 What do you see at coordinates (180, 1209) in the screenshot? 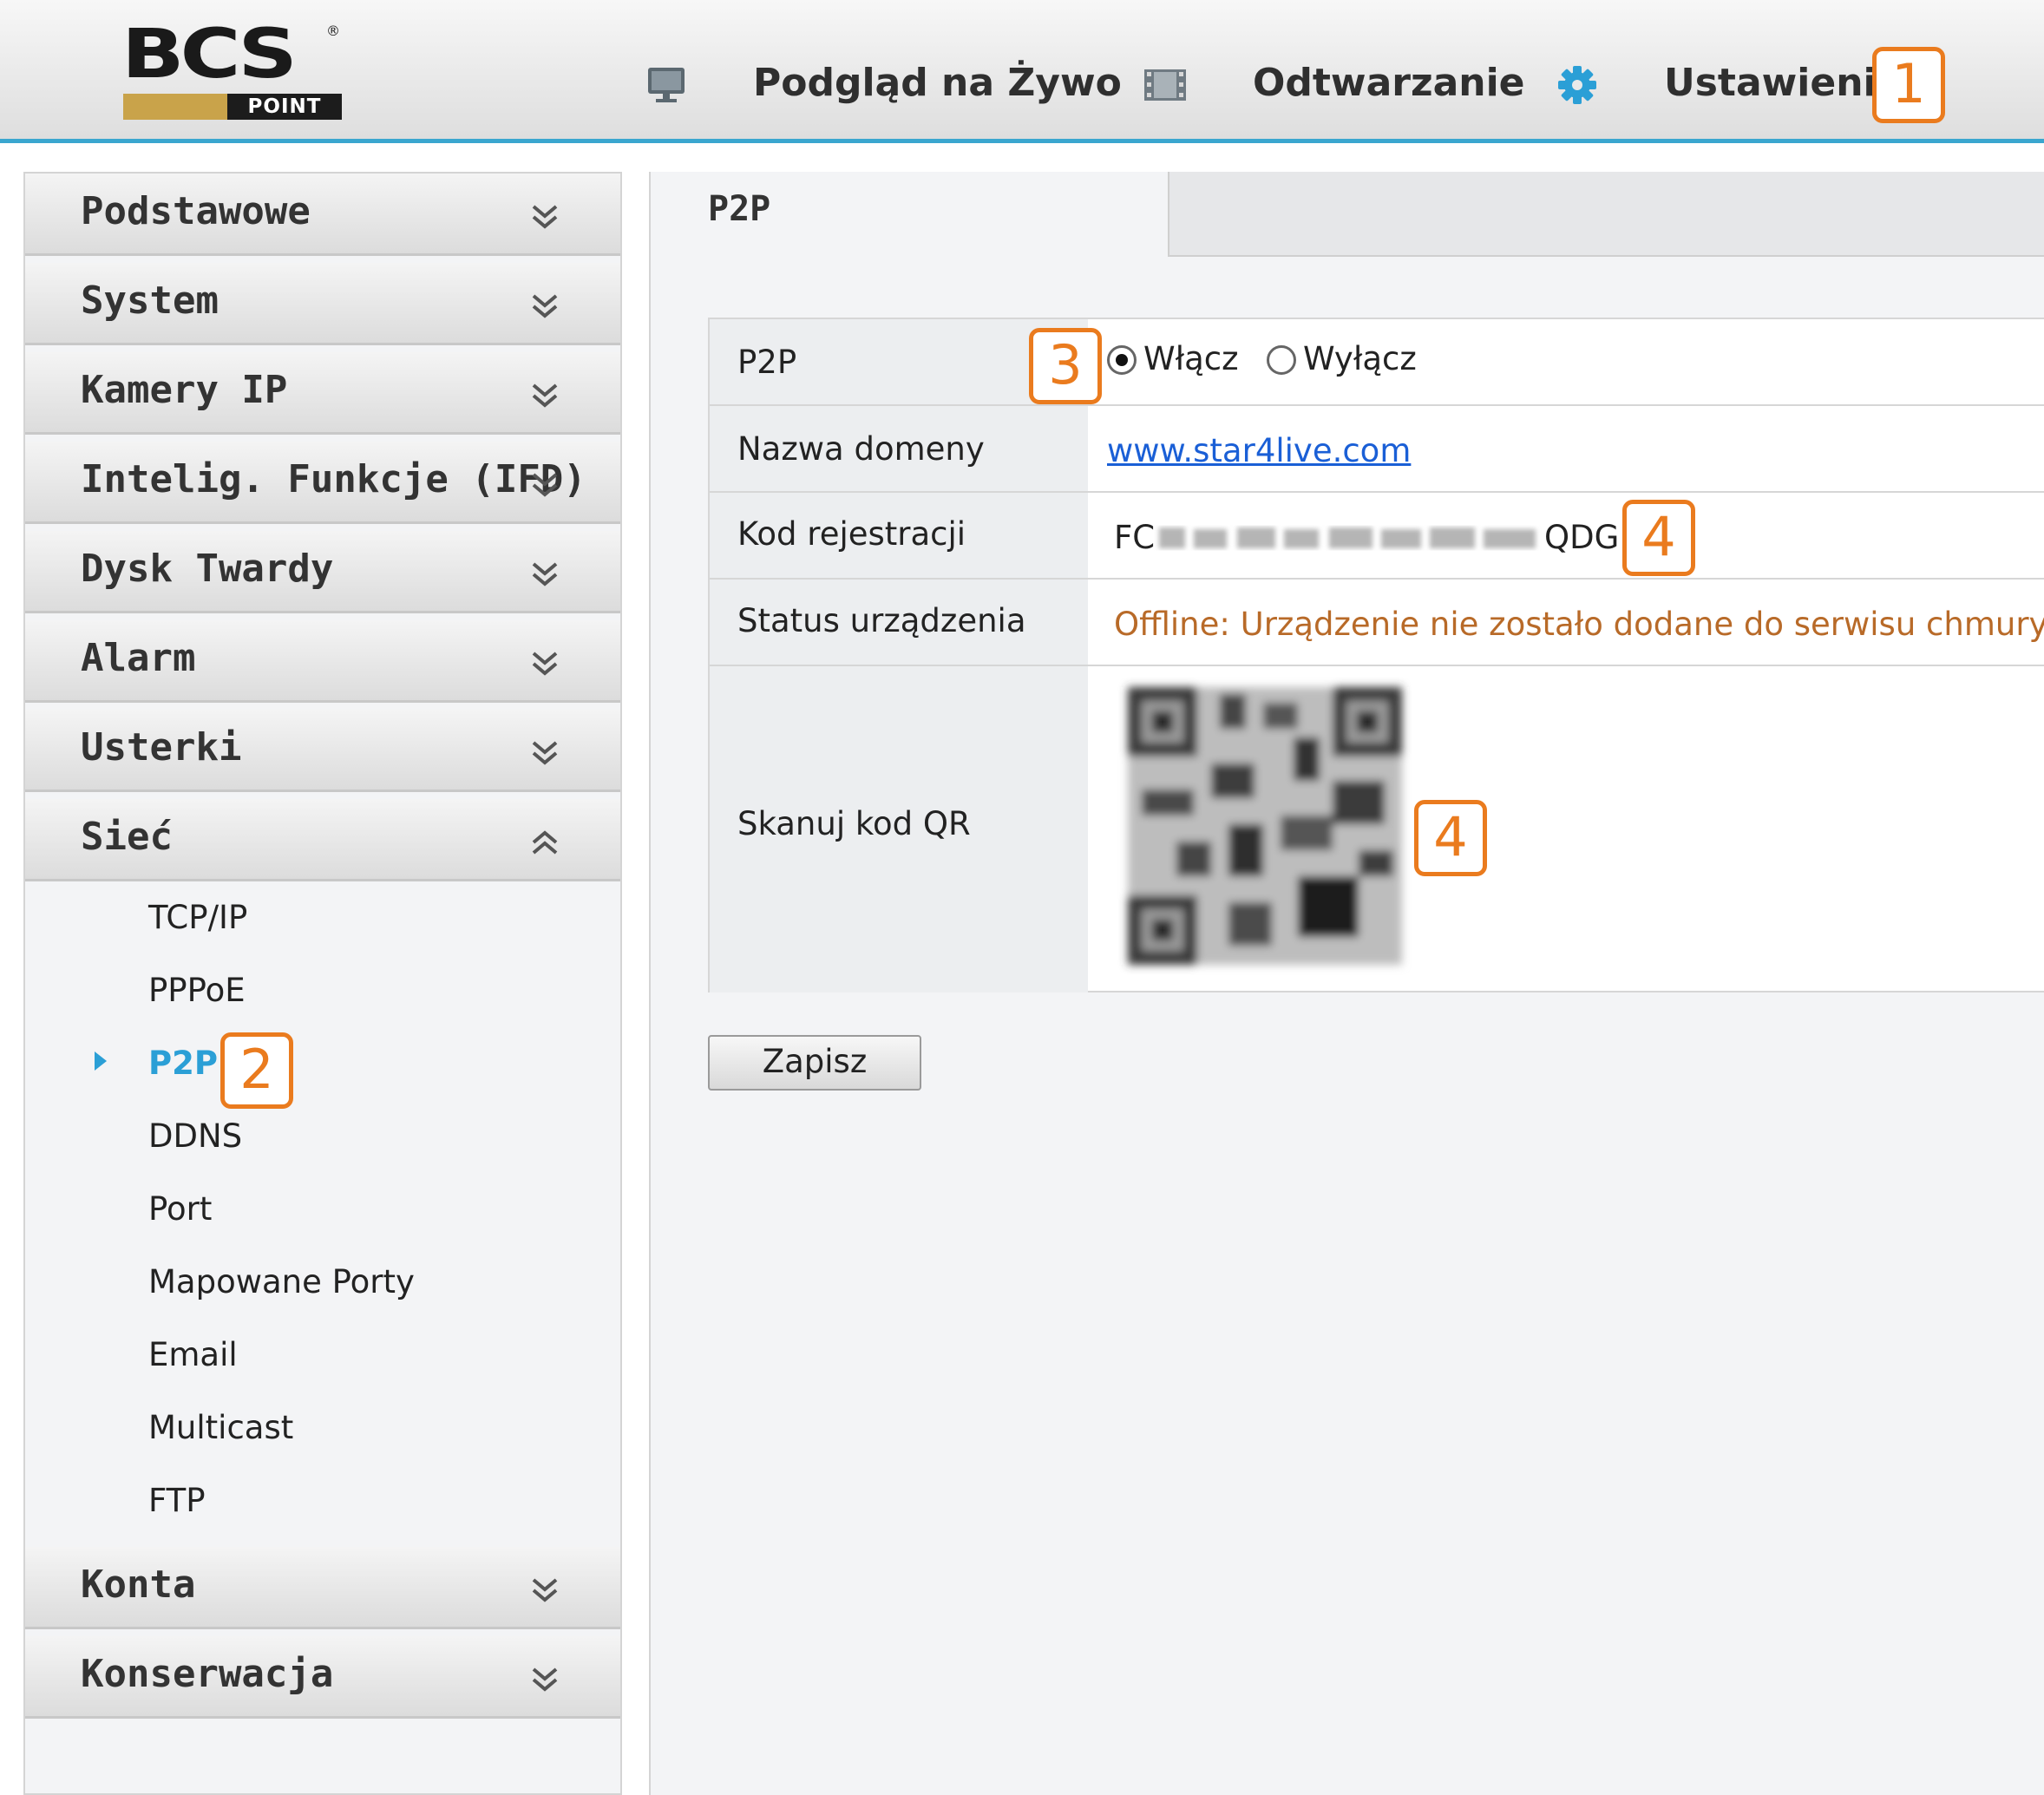
I see `sidebar-item-port: Port` at bounding box center [180, 1209].